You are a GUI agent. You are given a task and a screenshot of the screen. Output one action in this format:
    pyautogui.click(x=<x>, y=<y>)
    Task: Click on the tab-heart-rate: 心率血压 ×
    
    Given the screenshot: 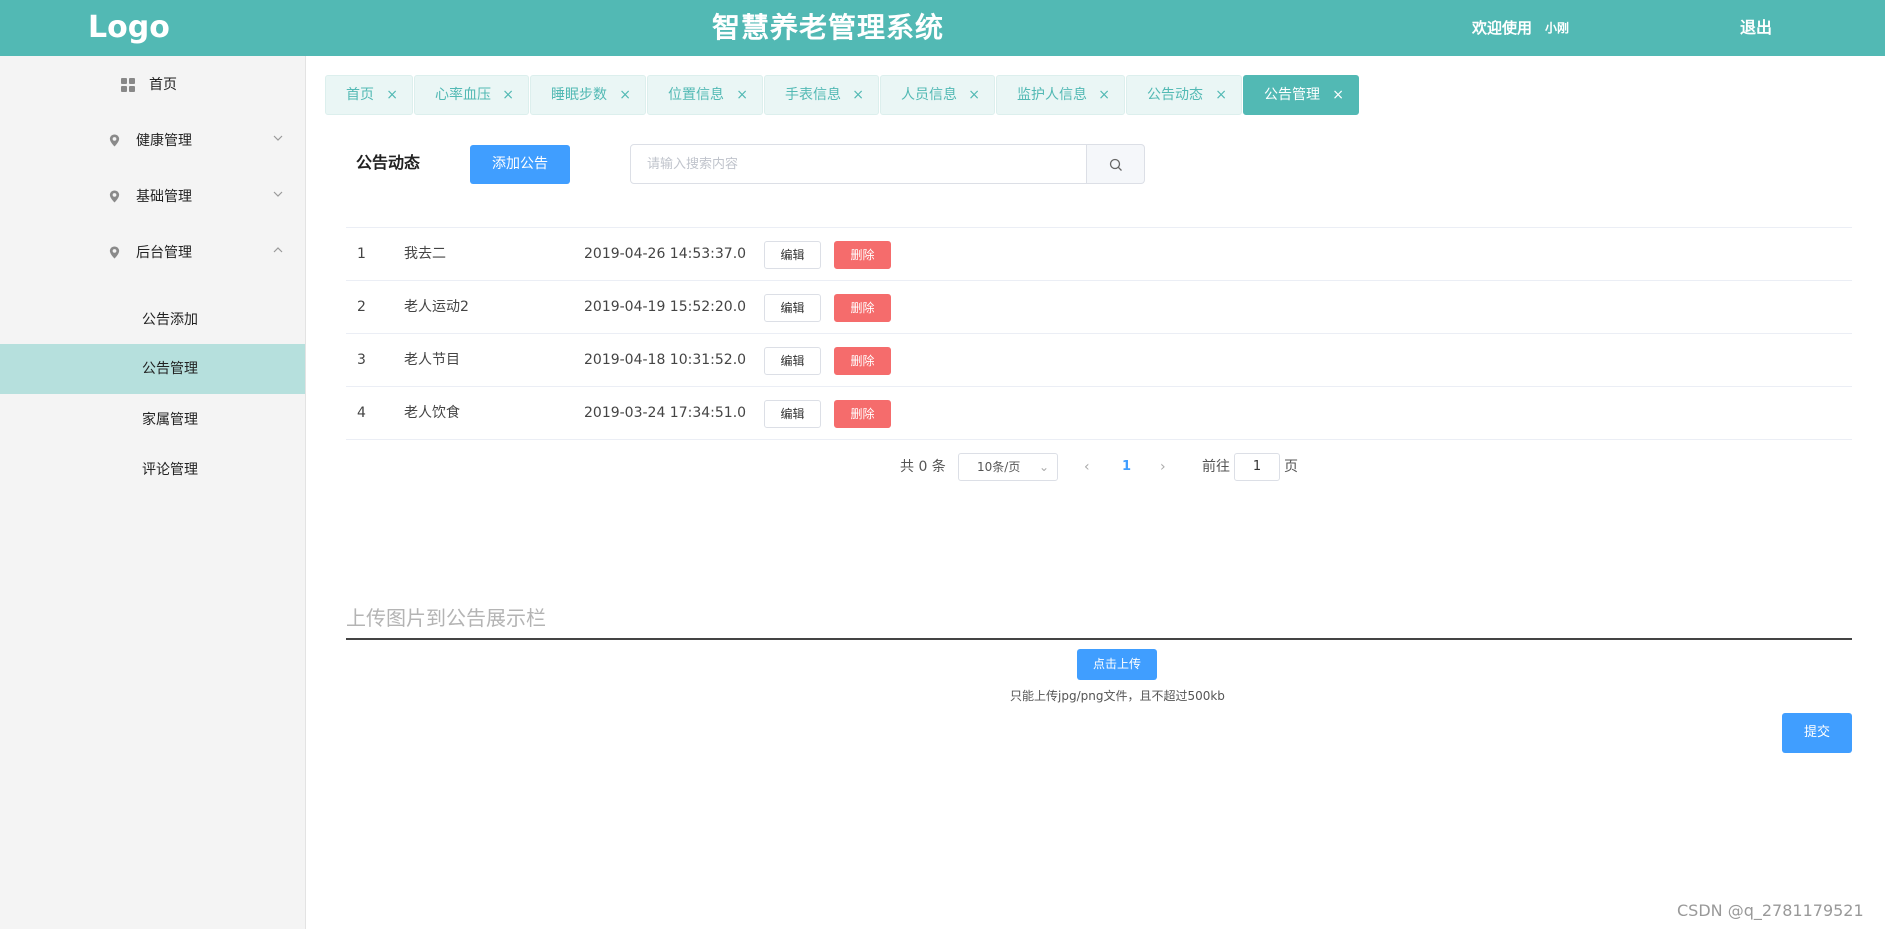 What is the action you would take?
    pyautogui.click(x=471, y=95)
    